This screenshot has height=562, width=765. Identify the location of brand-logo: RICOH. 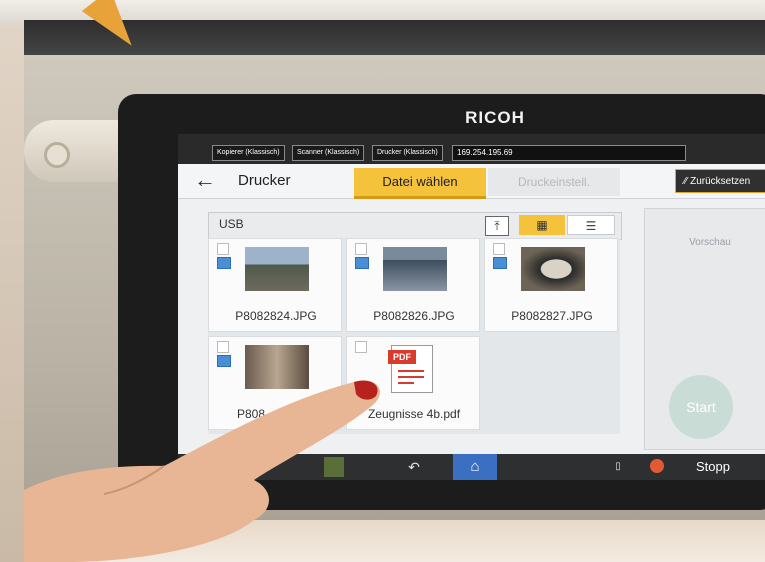
(495, 117).